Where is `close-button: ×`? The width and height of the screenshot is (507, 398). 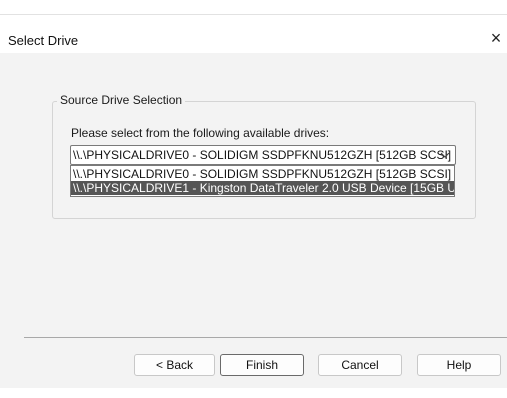 close-button: × is located at coordinates (496, 38).